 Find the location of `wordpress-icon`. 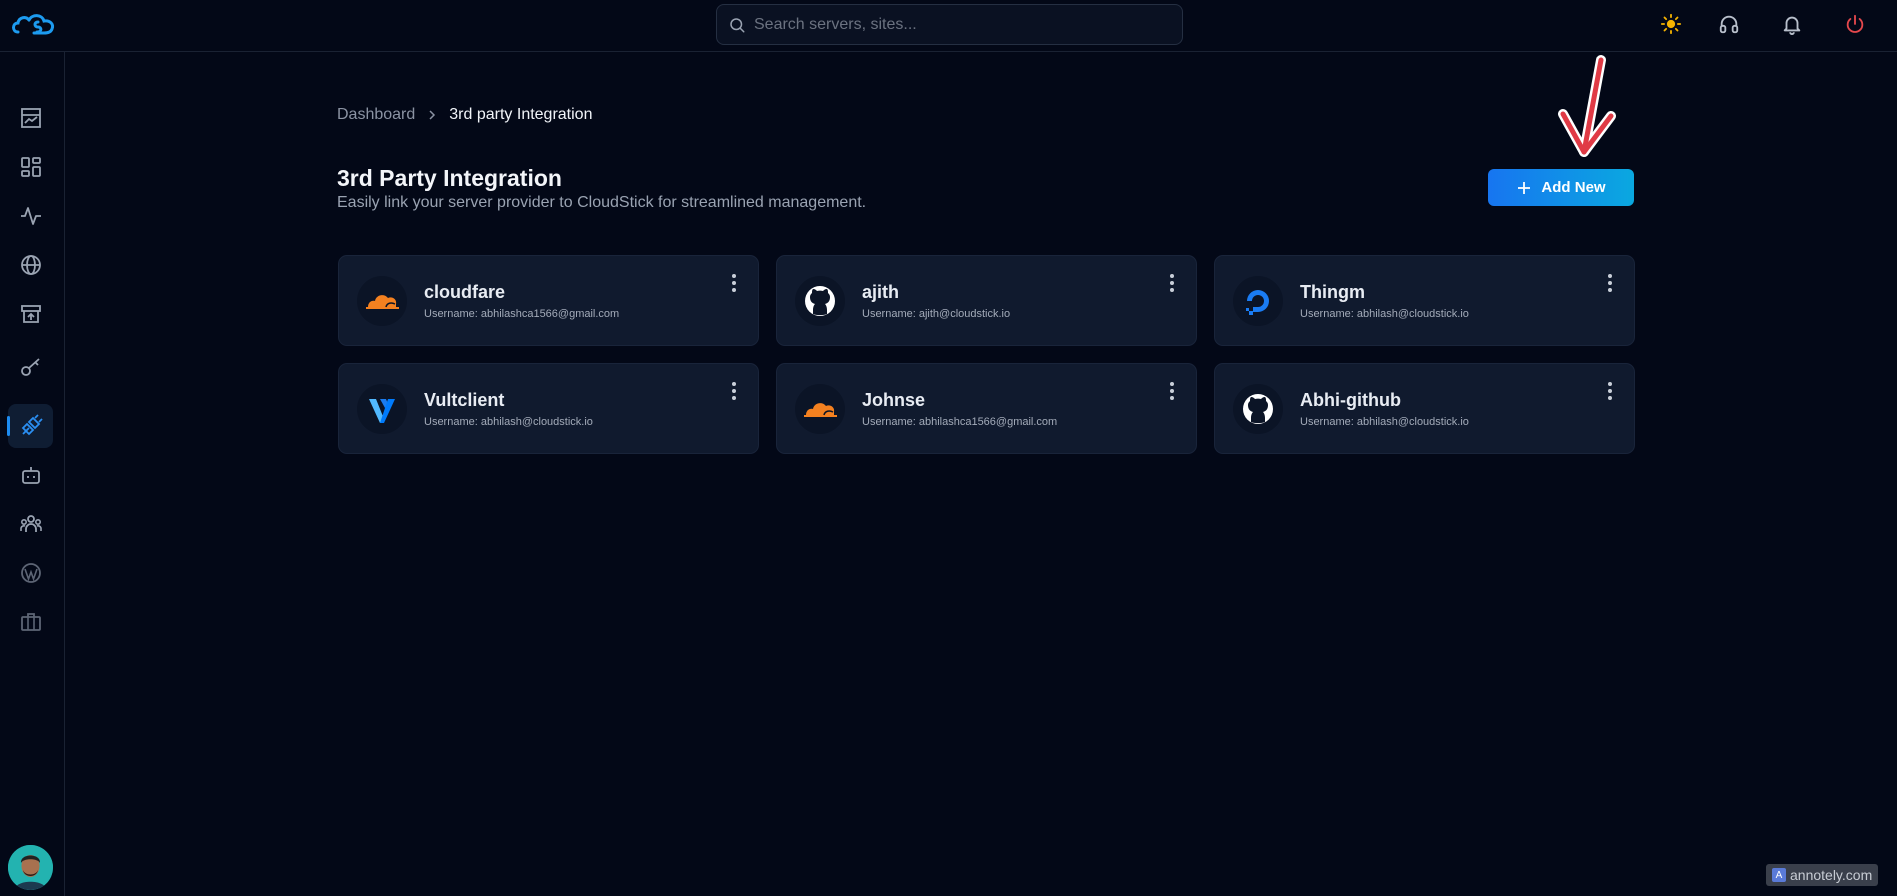

wordpress-icon is located at coordinates (30, 573).